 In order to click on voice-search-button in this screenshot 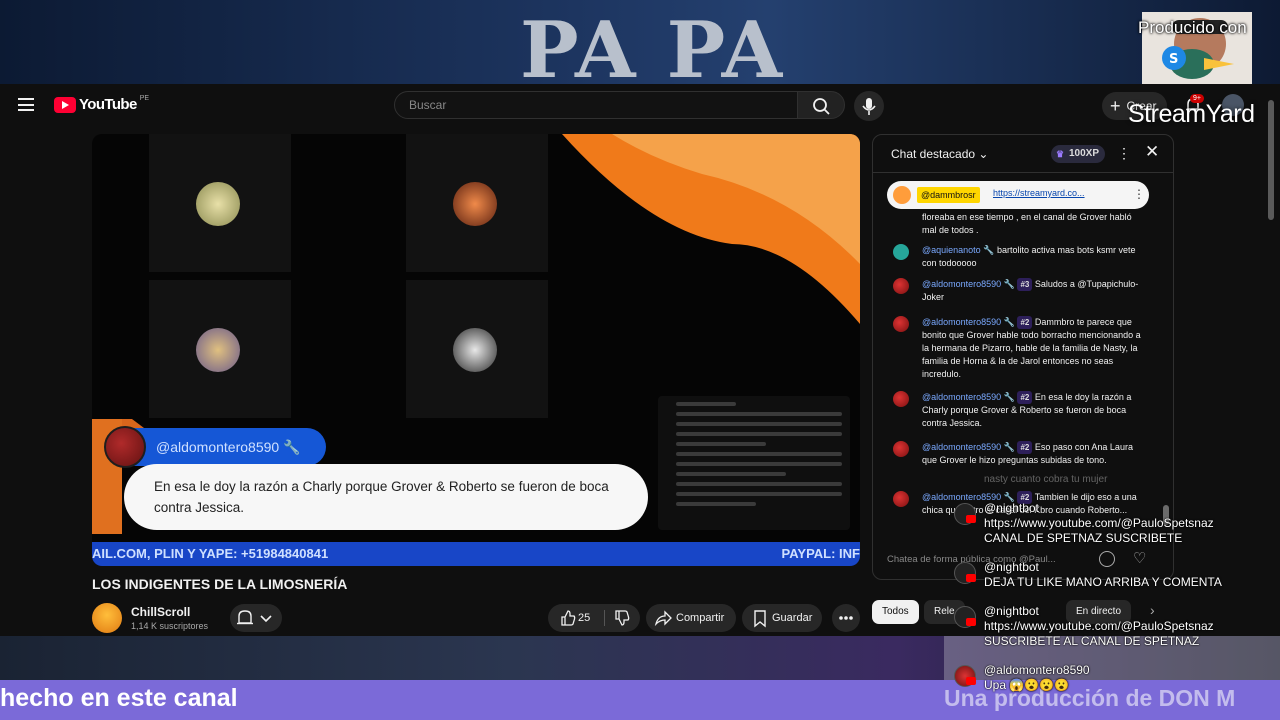, I will do `click(869, 106)`.